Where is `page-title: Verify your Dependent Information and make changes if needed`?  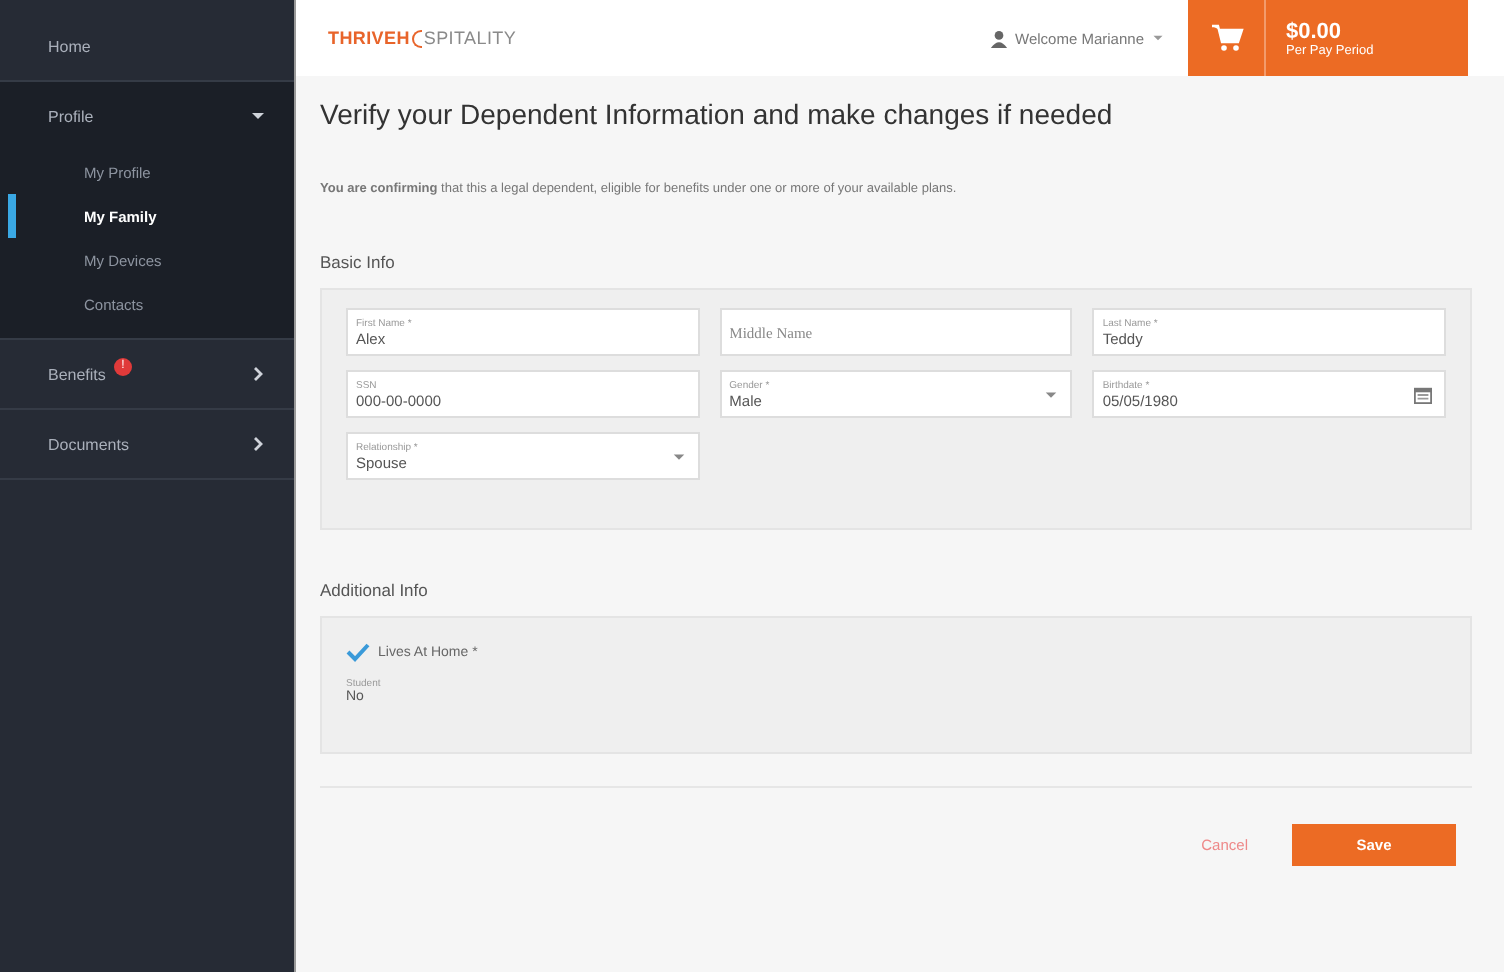 page-title: Verify your Dependent Information and make changes if needed is located at coordinates (717, 114).